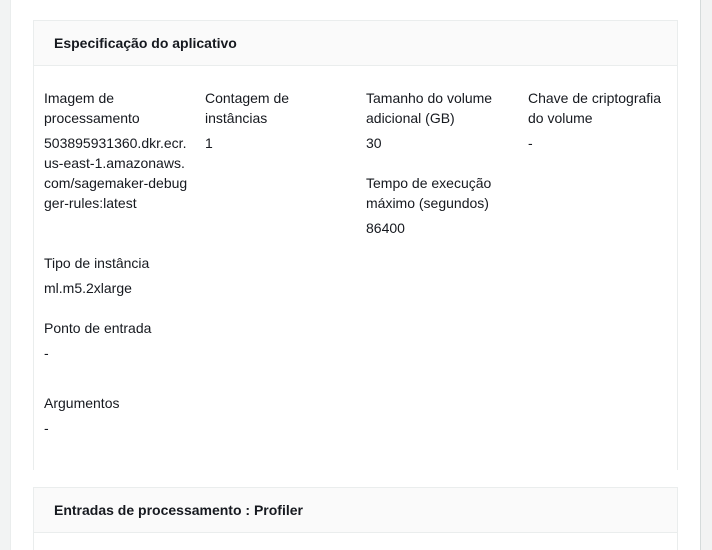 This screenshot has width=712, height=550. Describe the element at coordinates (97, 263) in the screenshot. I see `instance-type-label: Tipo de instância` at that location.